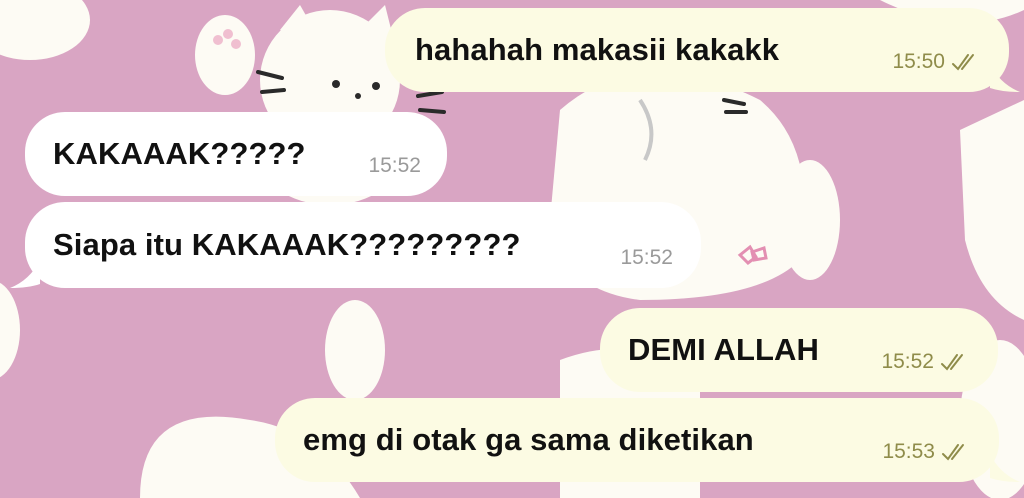  What do you see at coordinates (179, 153) in the screenshot?
I see `message-text: KAKAAAK?????` at bounding box center [179, 153].